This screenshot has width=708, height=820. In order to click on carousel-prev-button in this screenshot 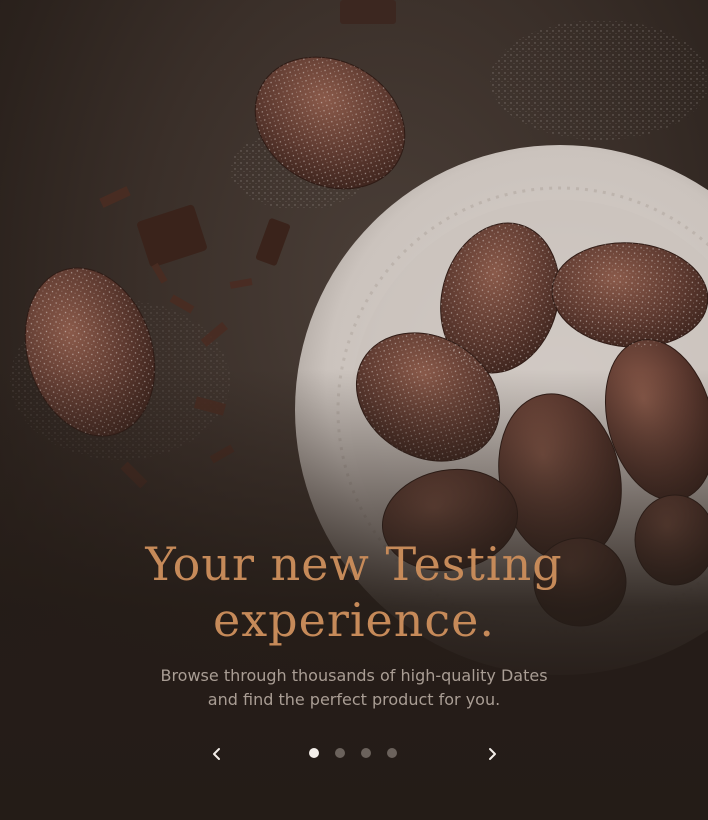, I will do `click(217, 754)`.